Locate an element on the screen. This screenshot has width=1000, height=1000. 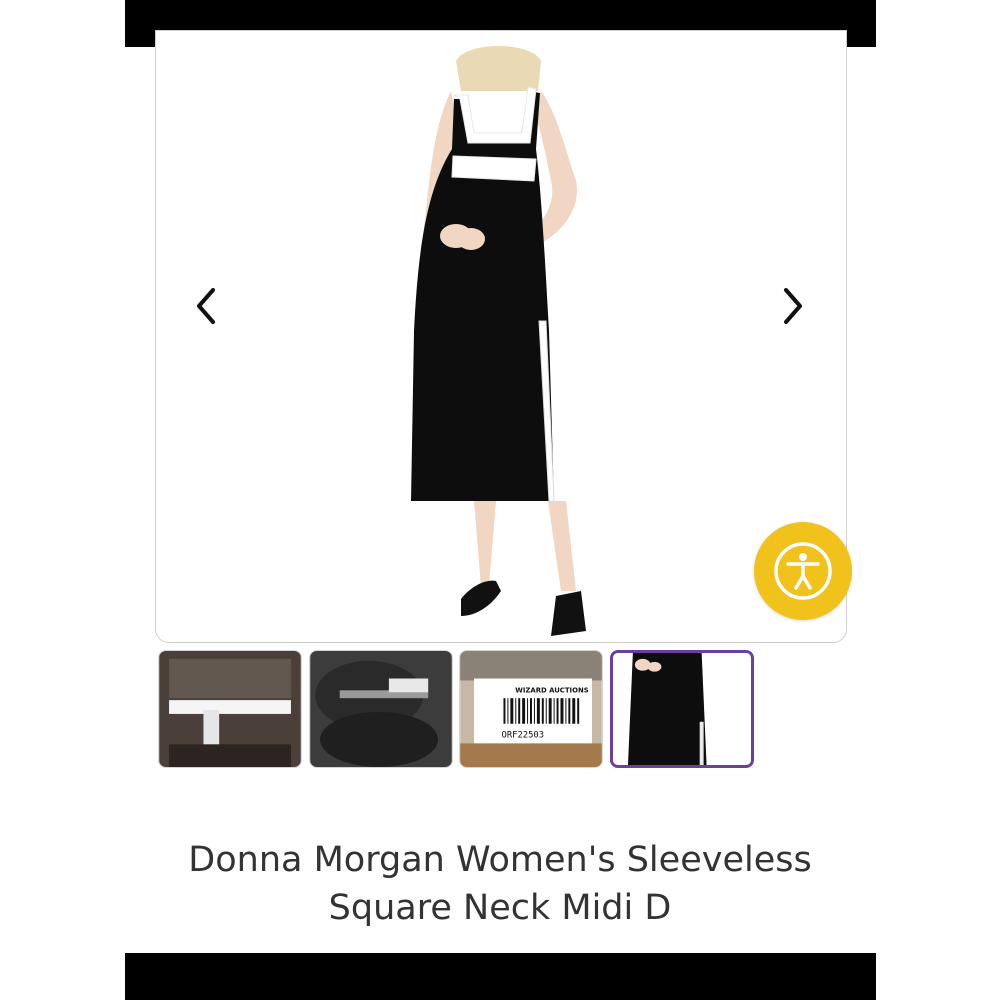
thumbnail-image: WIZARD AUCTIONS ORF22503 is located at coordinates (531, 709).